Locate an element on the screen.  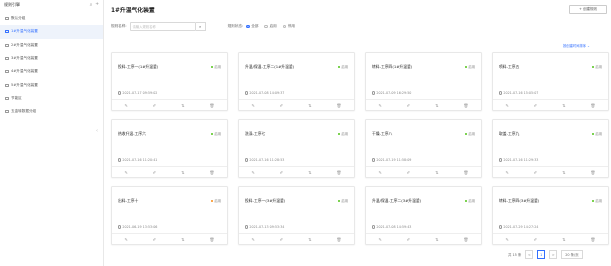
sidebar-item: 默认分组 is located at coordinates (51, 18).